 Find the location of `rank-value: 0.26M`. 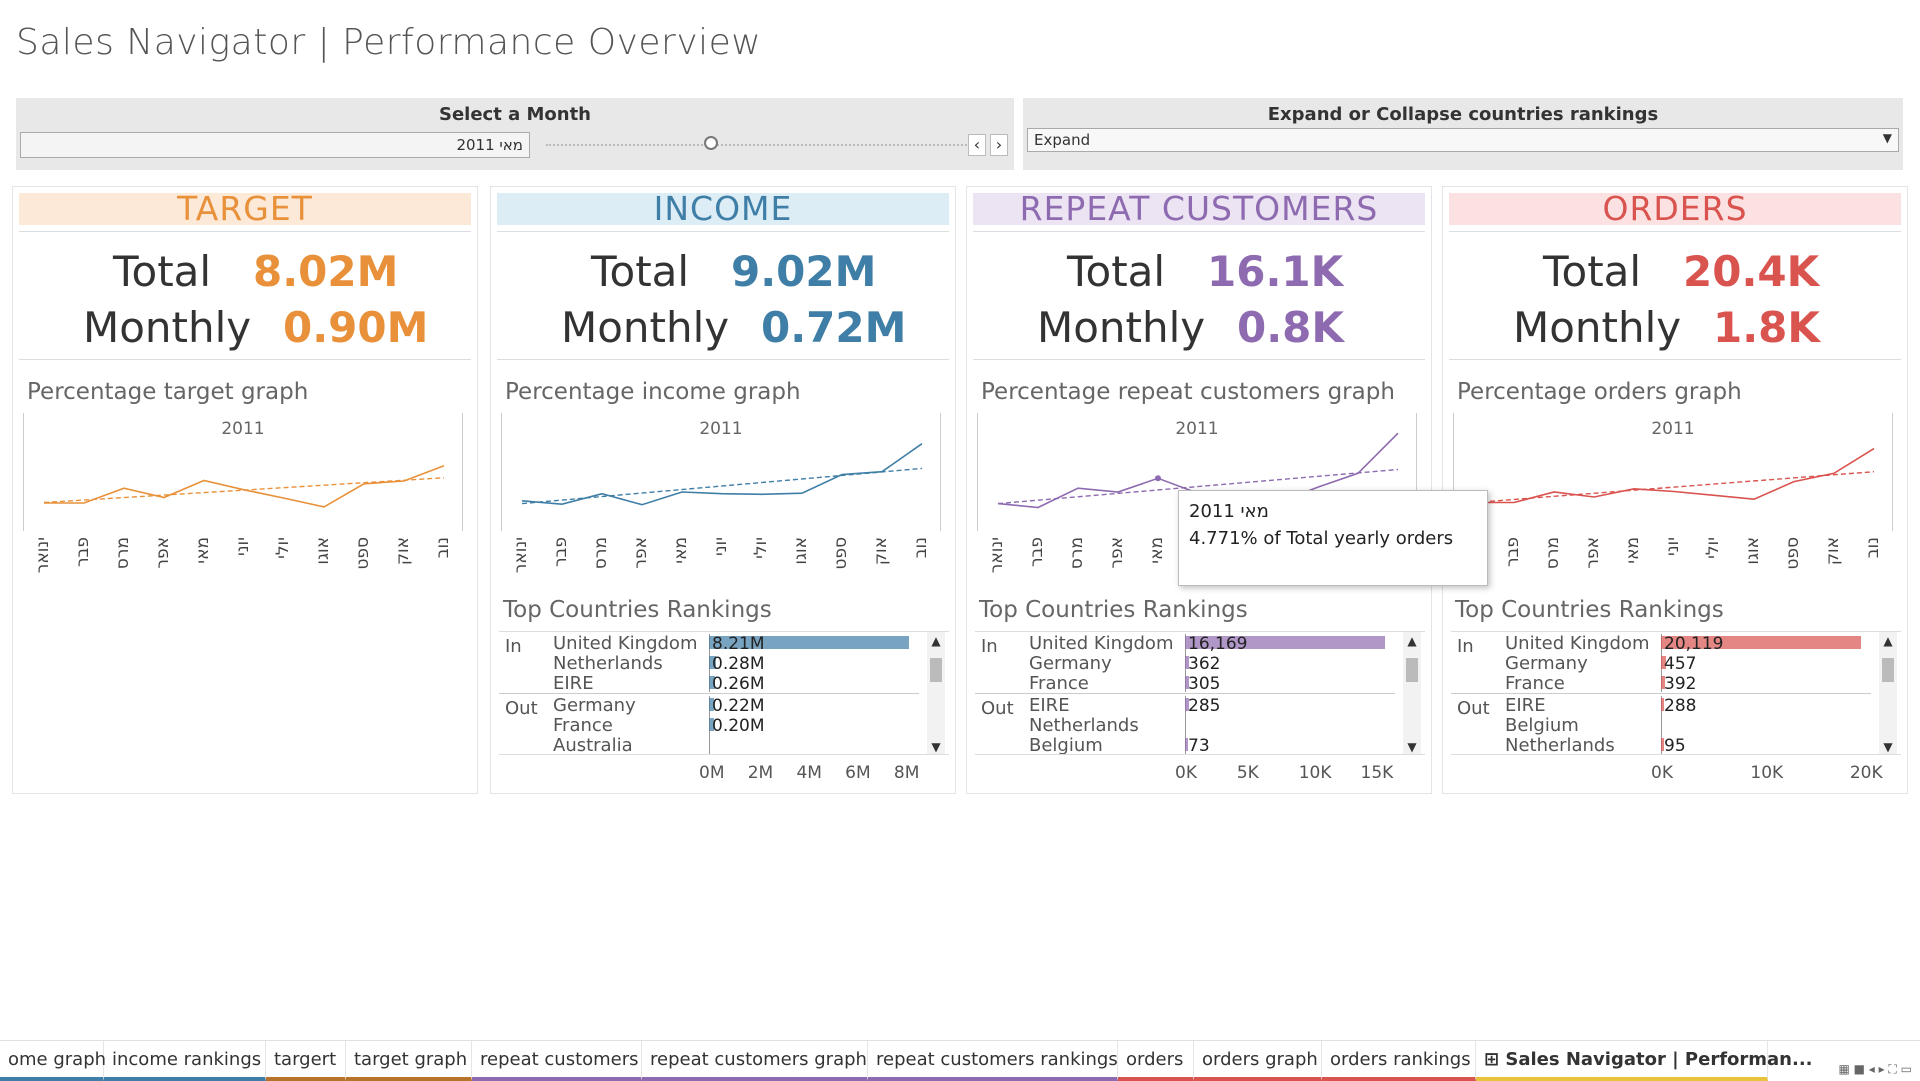

rank-value: 0.26M is located at coordinates (738, 684).